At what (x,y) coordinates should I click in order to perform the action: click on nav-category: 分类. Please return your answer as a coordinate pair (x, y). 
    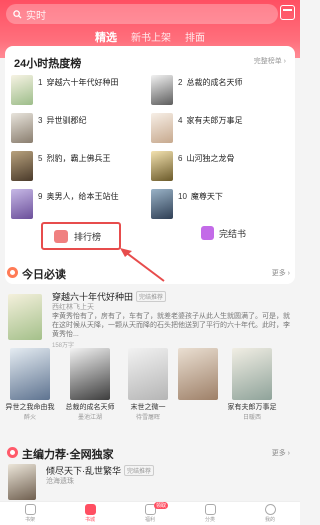
    Looking at the image, I should click on (210, 513).